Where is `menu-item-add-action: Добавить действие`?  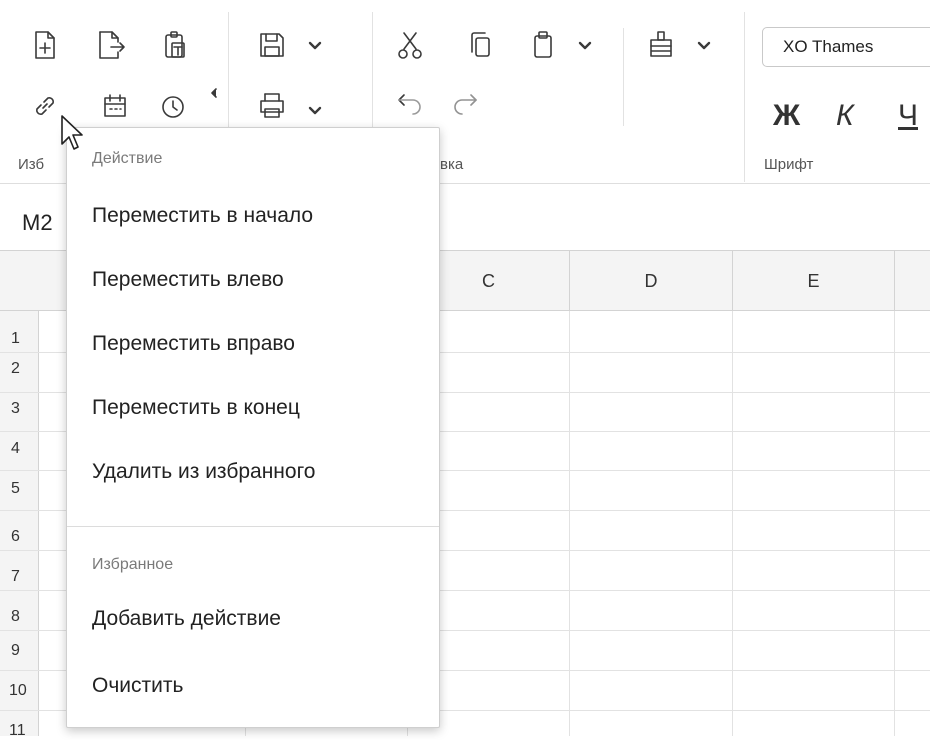
menu-item-add-action: Добавить действие is located at coordinates (253, 619).